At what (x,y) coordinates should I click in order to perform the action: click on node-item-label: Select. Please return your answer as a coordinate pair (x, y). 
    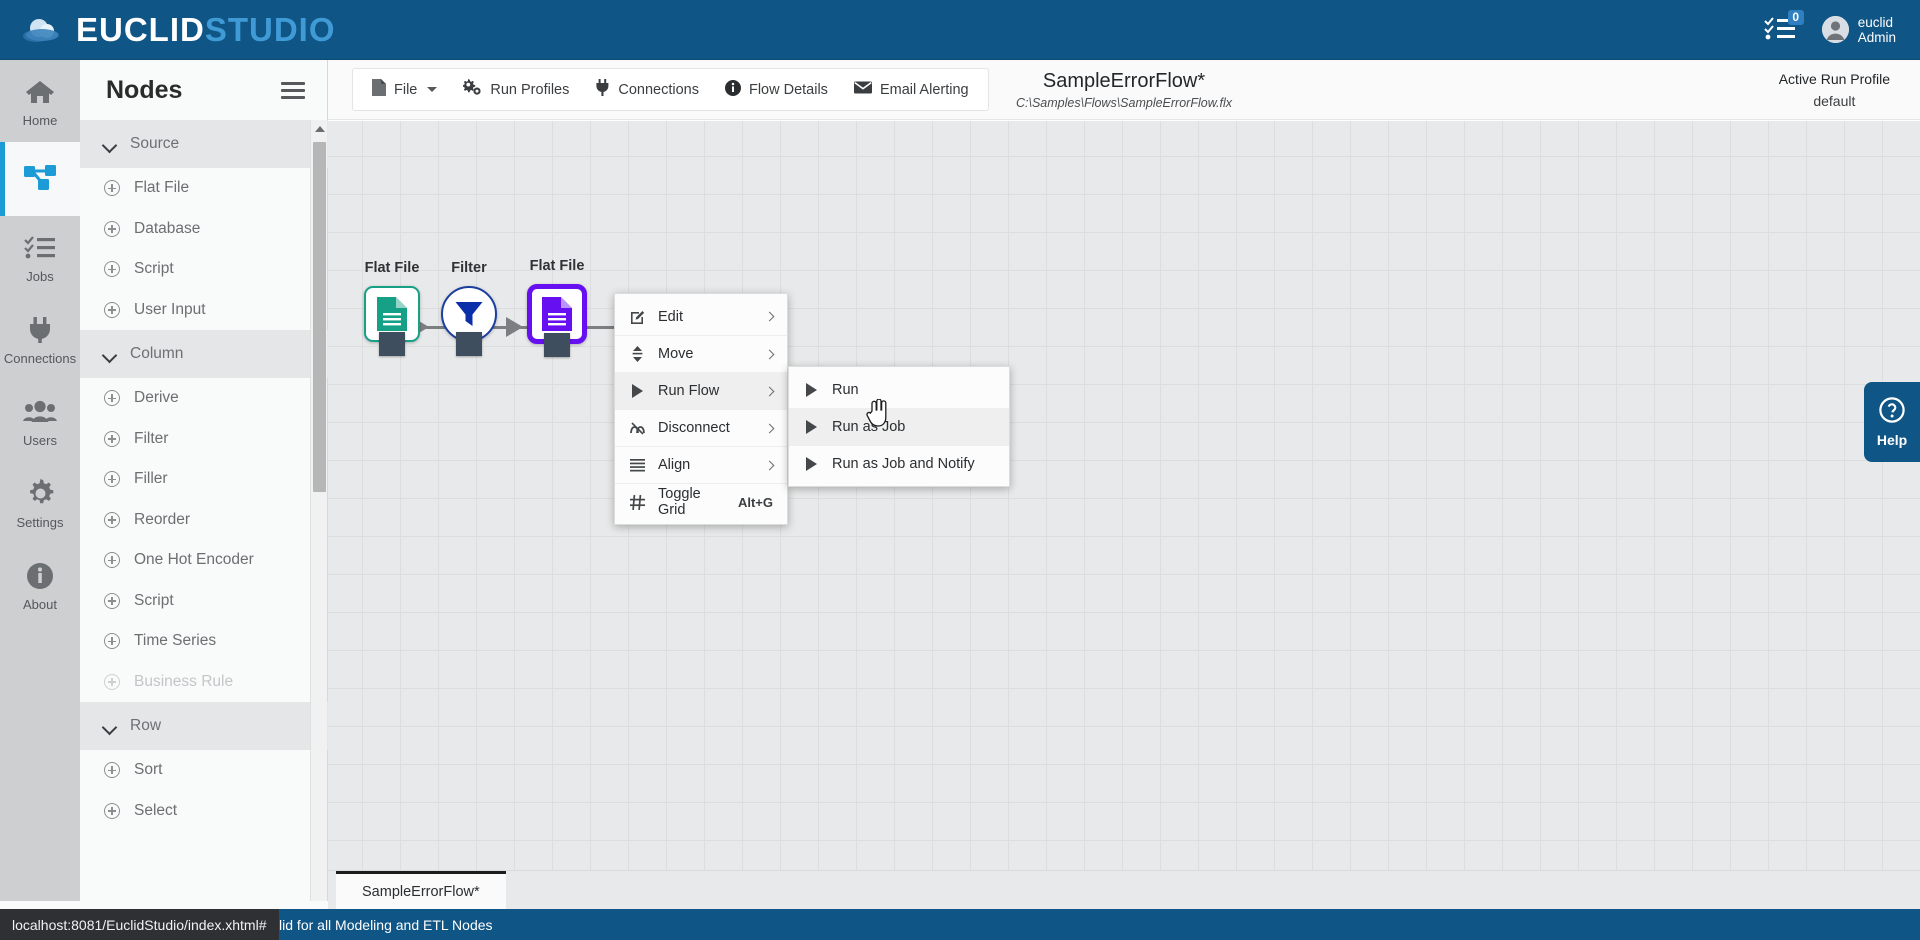
    Looking at the image, I should click on (156, 810).